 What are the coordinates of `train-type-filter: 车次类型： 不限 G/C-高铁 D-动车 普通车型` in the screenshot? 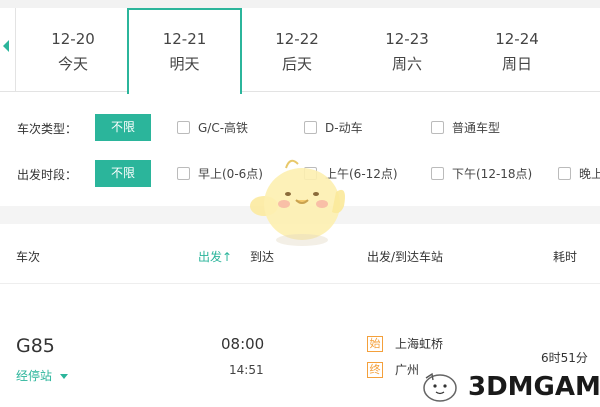 It's located at (300, 128).